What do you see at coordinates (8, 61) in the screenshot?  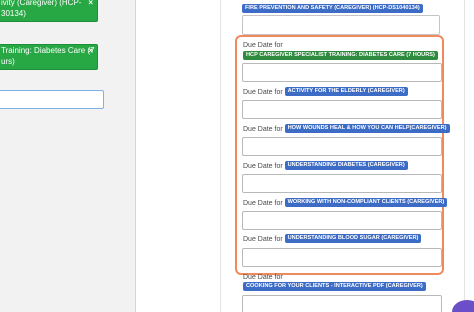 I see `chip-label-line2: urs)` at bounding box center [8, 61].